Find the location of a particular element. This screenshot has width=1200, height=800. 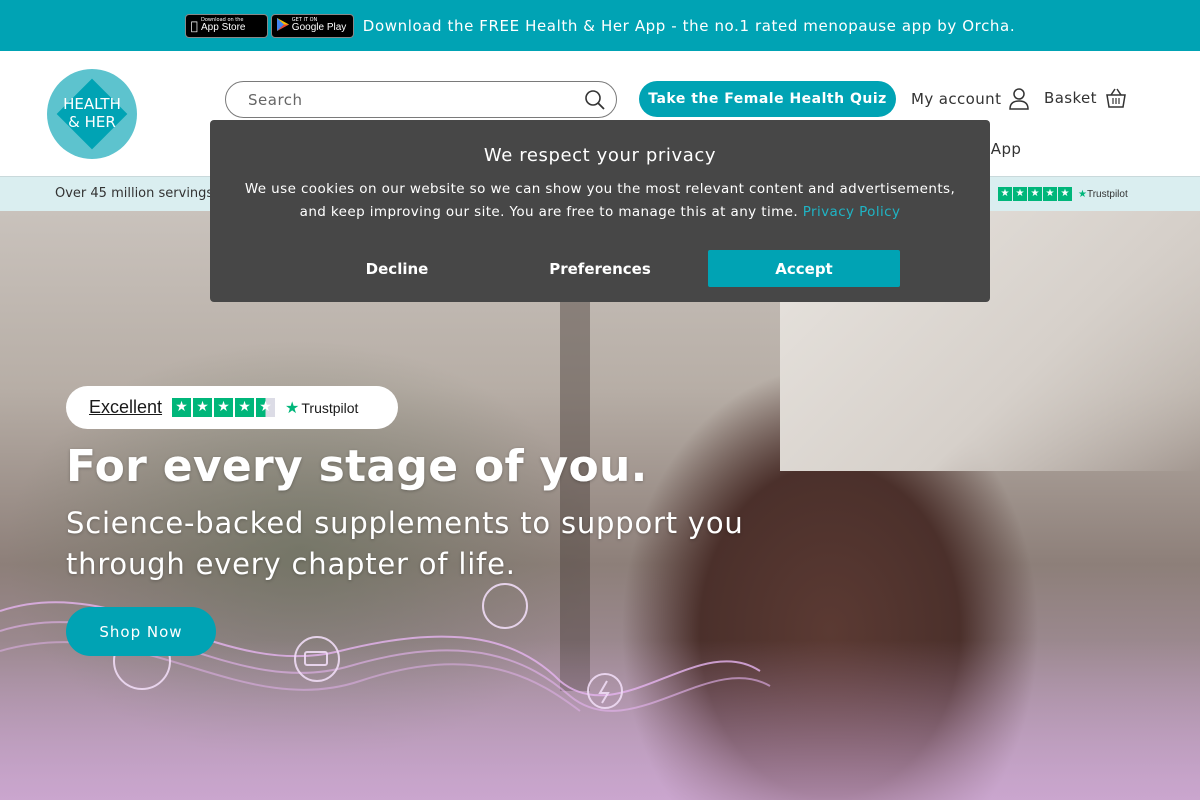

female-health-quiz-button: Take the Female Health Quiz is located at coordinates (767, 99).